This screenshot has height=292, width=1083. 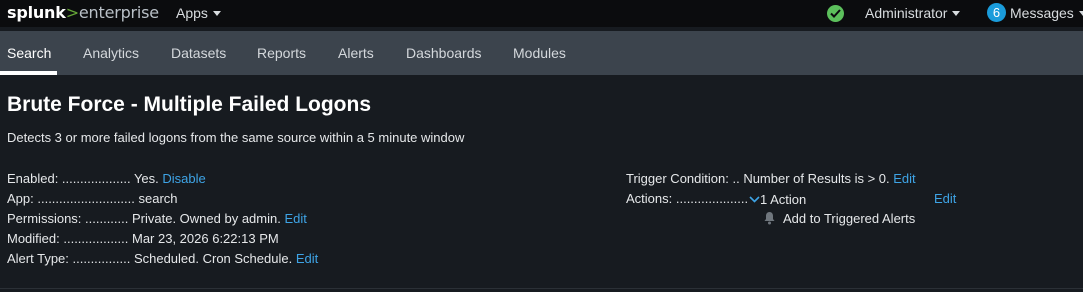 What do you see at coordinates (683, 178) in the screenshot?
I see `trigger-condition-label: Trigger Condition: ..` at bounding box center [683, 178].